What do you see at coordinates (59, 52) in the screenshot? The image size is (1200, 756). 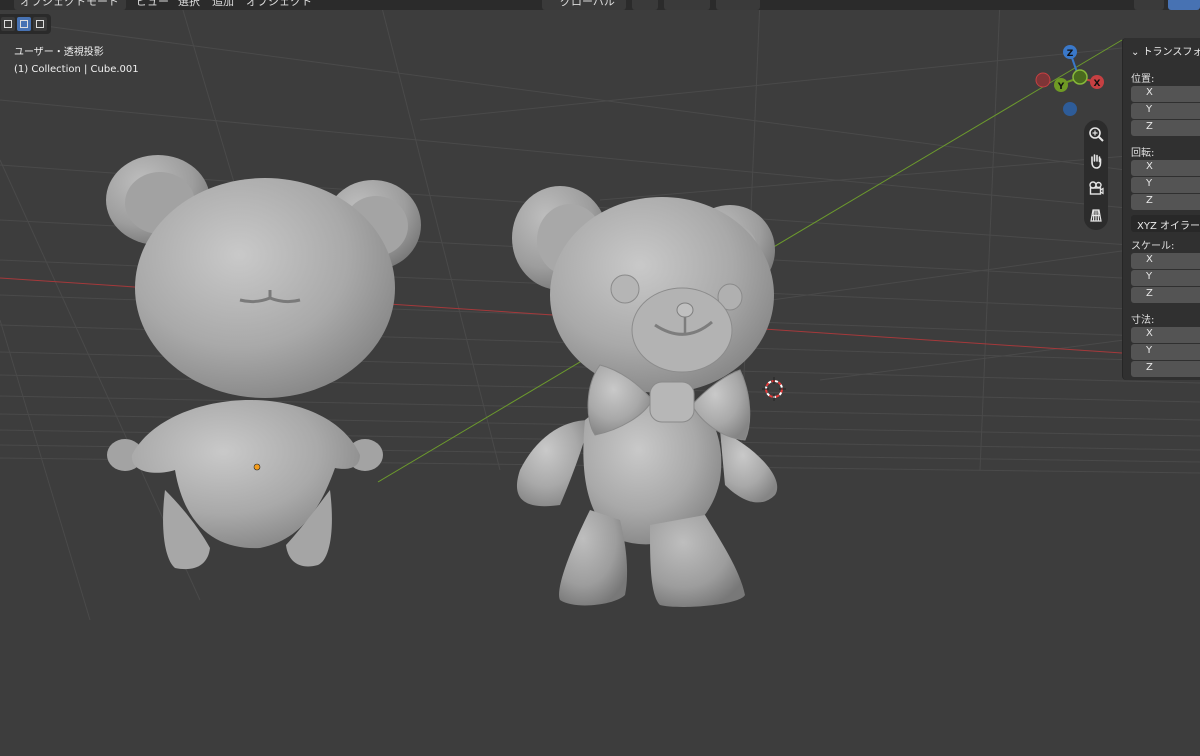 I see `view-name: ユーザー・透視投影` at bounding box center [59, 52].